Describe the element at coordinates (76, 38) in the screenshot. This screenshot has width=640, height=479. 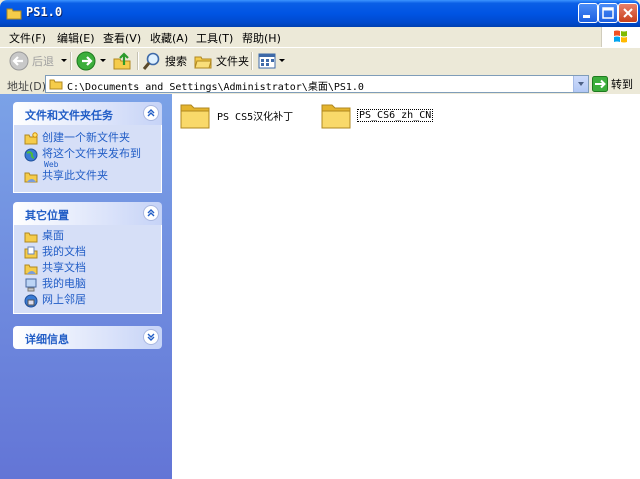
I see `menu-edit: 编辑(E)` at that location.